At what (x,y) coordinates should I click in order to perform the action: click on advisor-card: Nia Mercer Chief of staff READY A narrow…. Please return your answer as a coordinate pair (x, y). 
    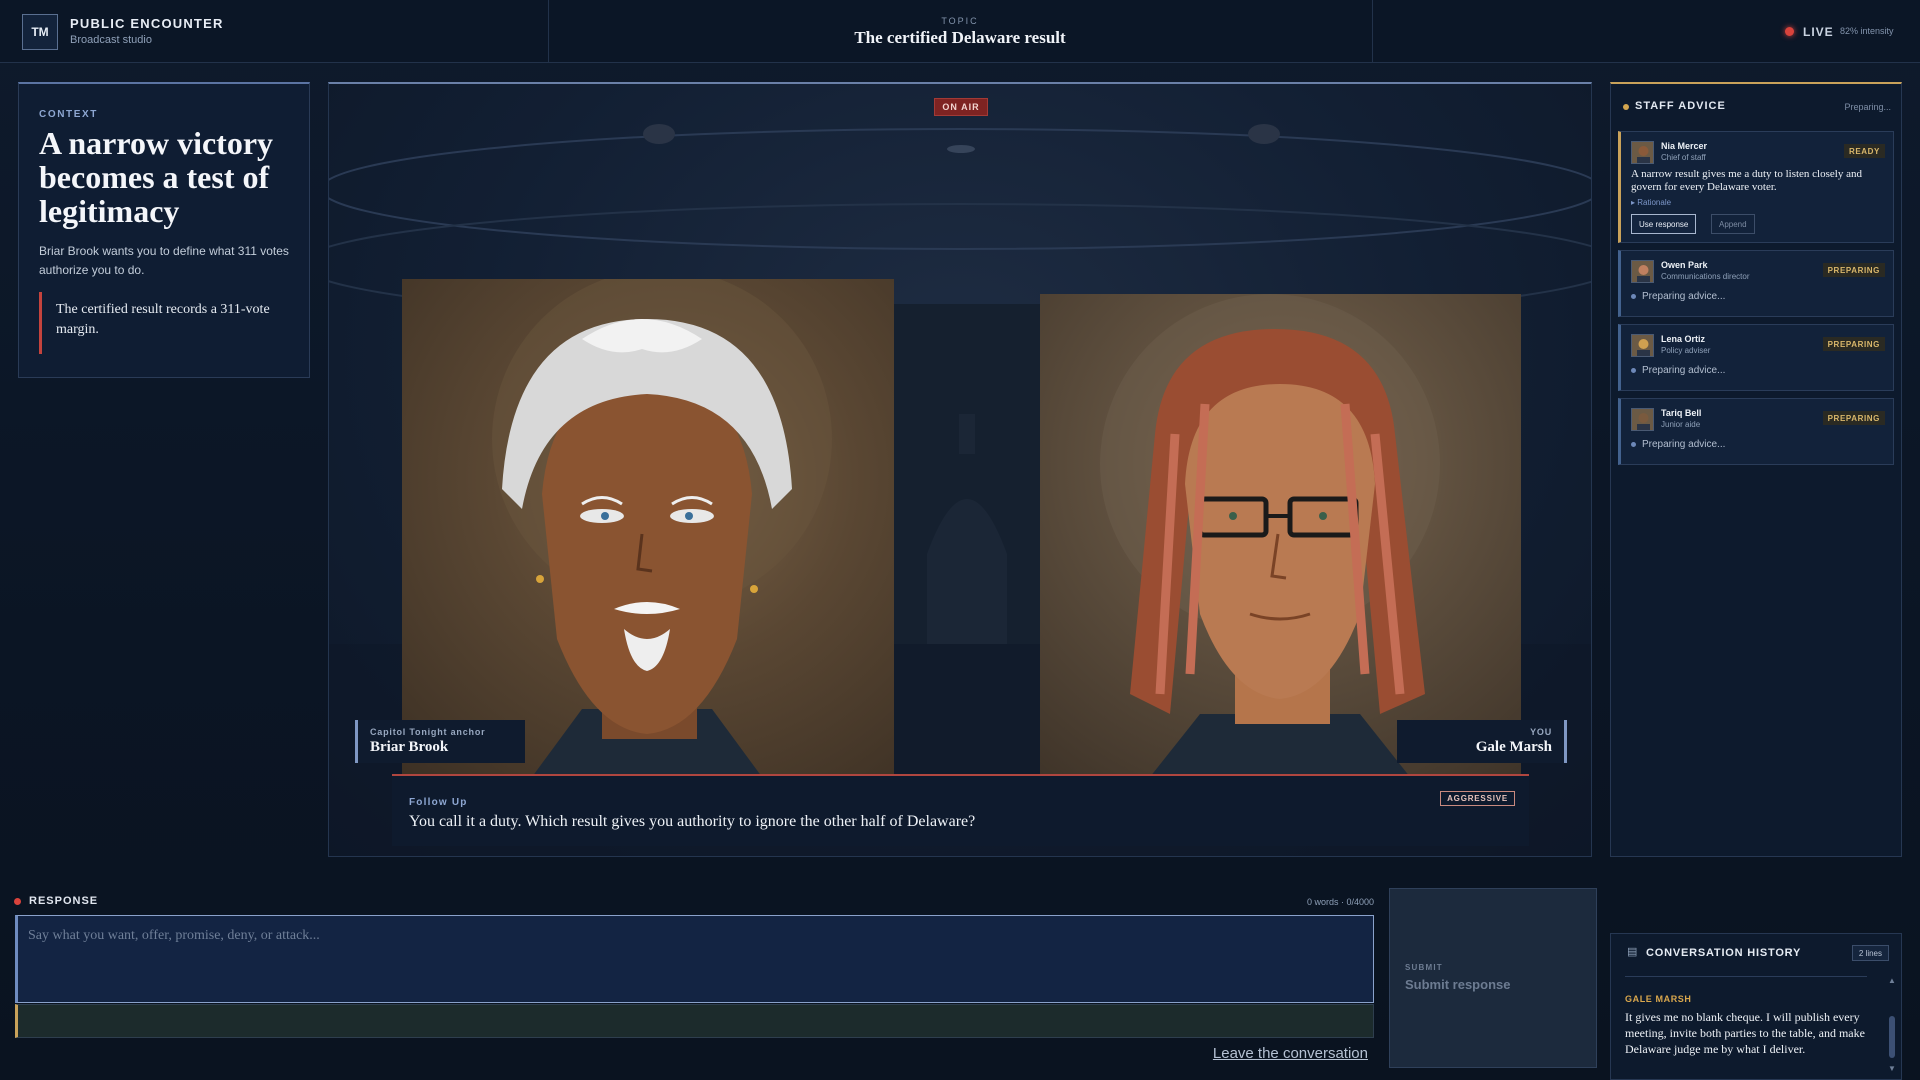
    Looking at the image, I should click on (1756, 187).